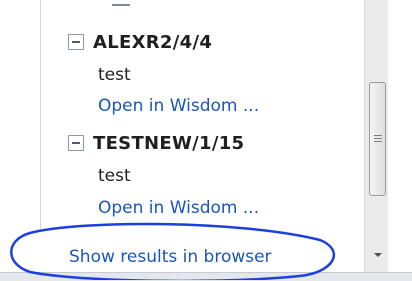 Image resolution: width=412 pixels, height=281 pixels. I want to click on result-group-title: ALEXR2/4/4, so click(153, 42).